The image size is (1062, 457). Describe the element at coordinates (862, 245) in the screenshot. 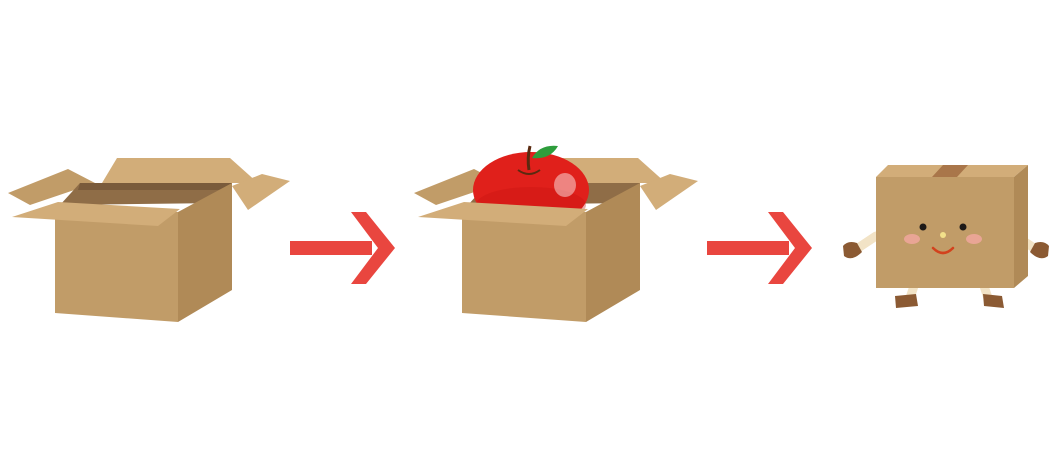

I see `left-arm` at that location.